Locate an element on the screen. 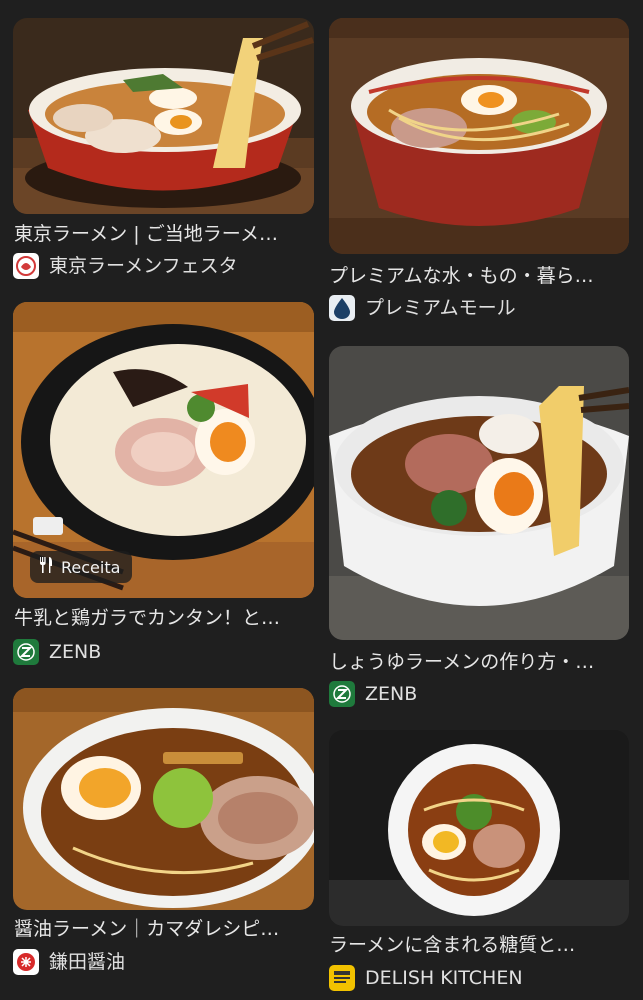 The width and height of the screenshot is (643, 1000). recipe-badge-label: Receita is located at coordinates (91, 567).